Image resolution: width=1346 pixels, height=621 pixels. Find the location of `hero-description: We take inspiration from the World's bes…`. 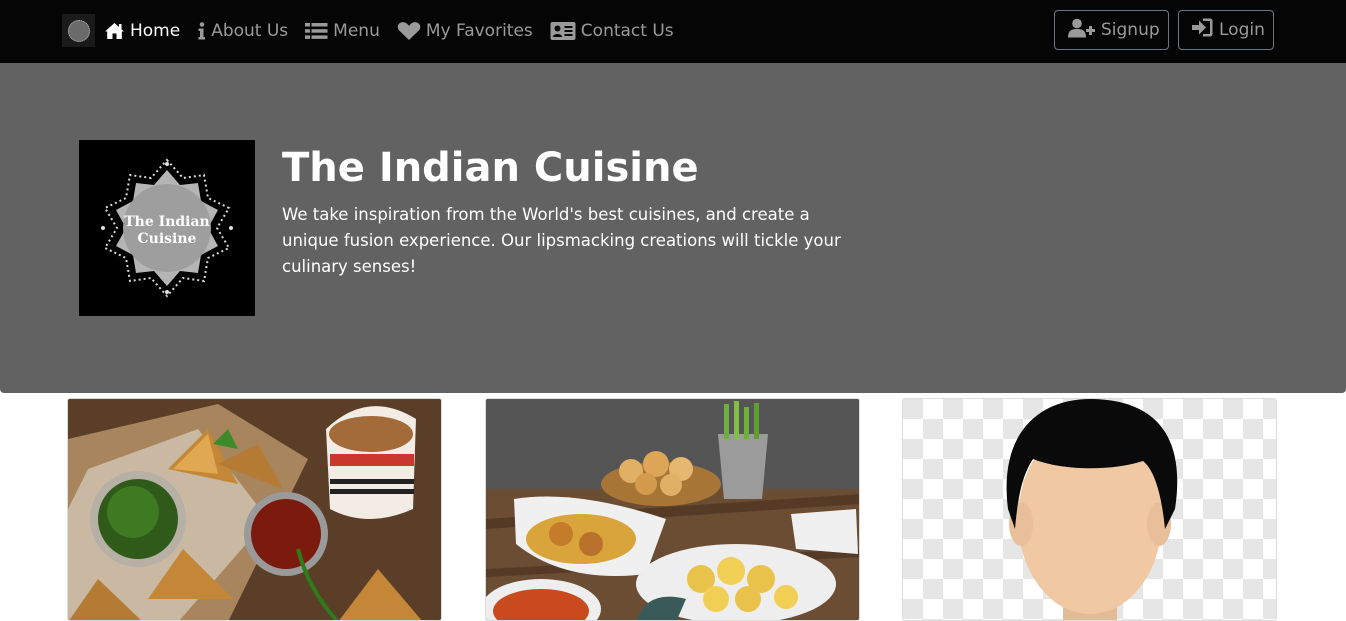

hero-description: We take inspiration from the World's bes… is located at coordinates (561, 240).